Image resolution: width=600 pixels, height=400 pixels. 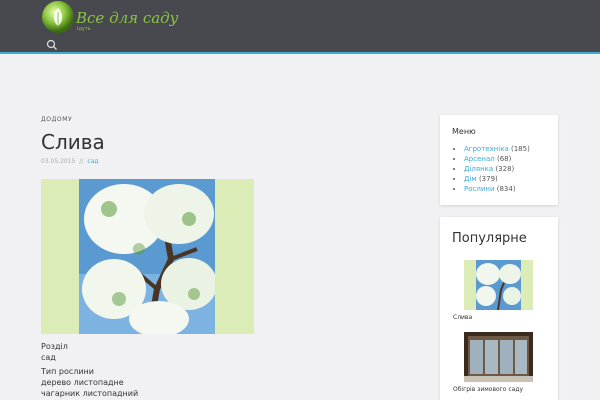 What do you see at coordinates (489, 238) in the screenshot?
I see `popular-widget-title: Популярне` at bounding box center [489, 238].